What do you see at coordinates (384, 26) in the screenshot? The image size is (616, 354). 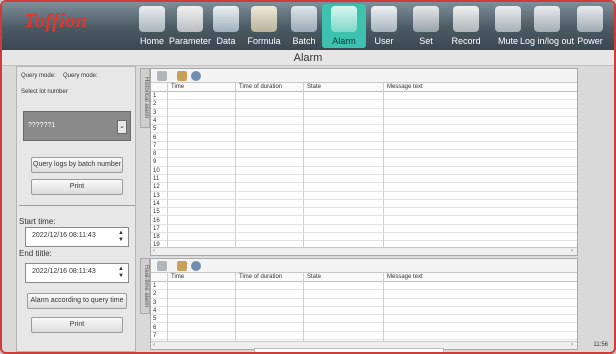 I see `toolbar-user-button: User` at bounding box center [384, 26].